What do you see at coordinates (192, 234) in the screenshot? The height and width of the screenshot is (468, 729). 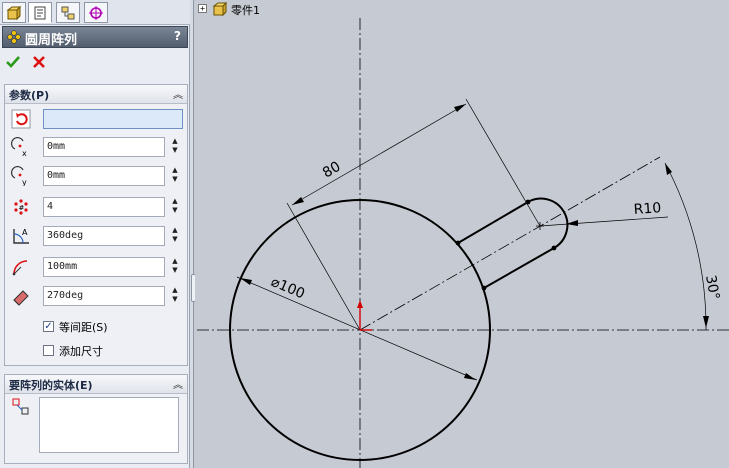 I see `panel-splitter` at bounding box center [192, 234].